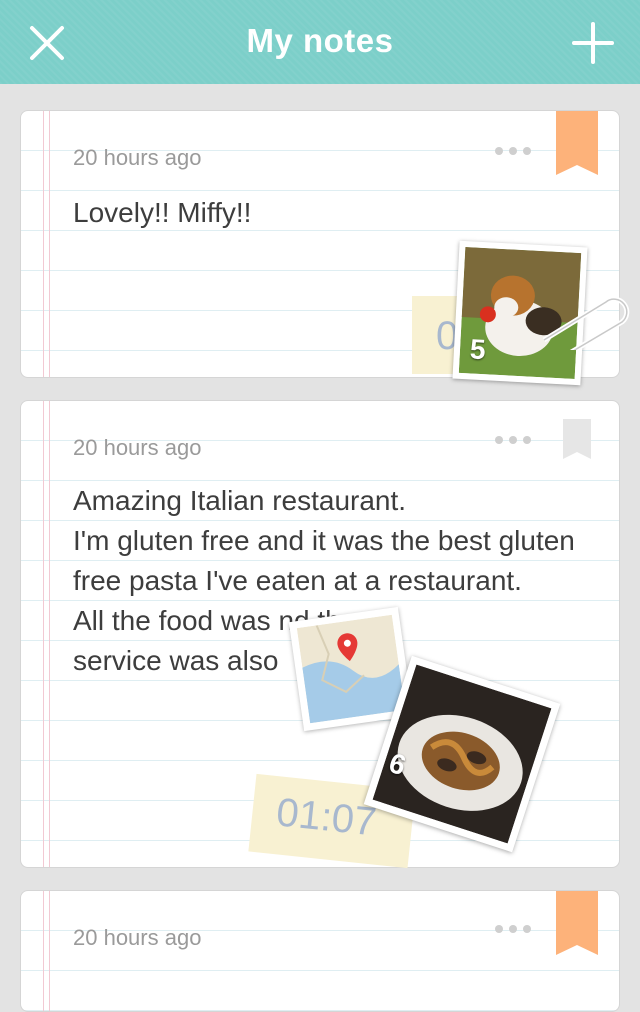 This screenshot has height=1012, width=640. I want to click on map-thumbnail, so click(351, 669).